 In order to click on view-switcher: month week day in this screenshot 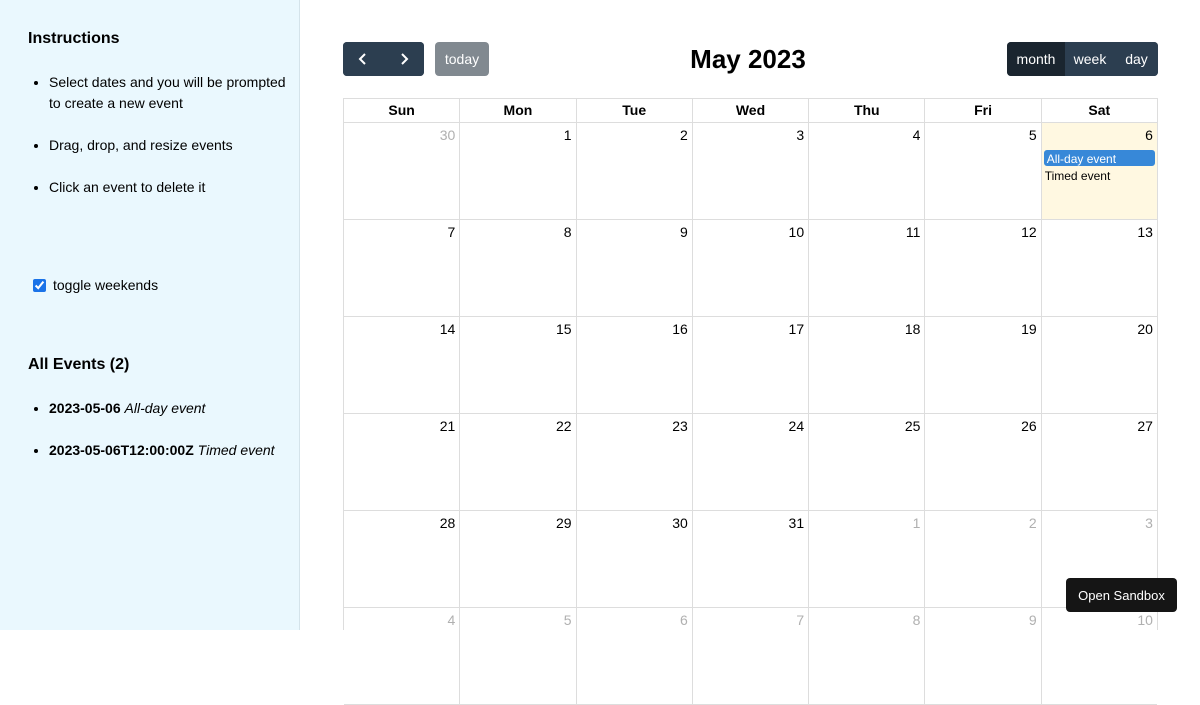, I will do `click(1082, 59)`.